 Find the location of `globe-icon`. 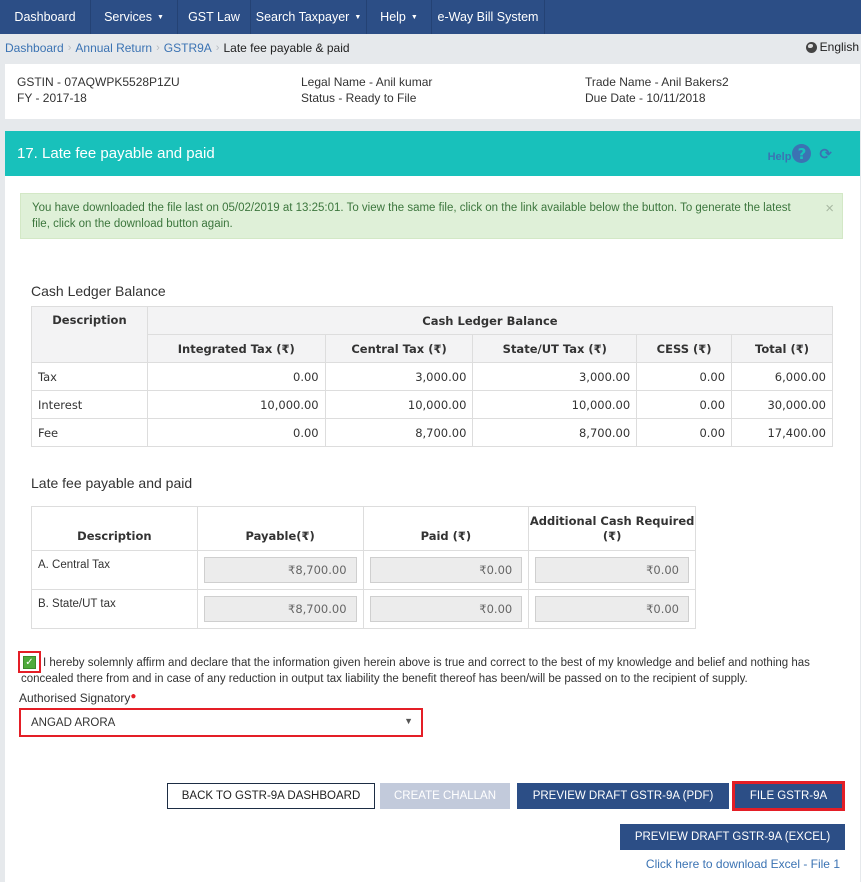

globe-icon is located at coordinates (811, 47).